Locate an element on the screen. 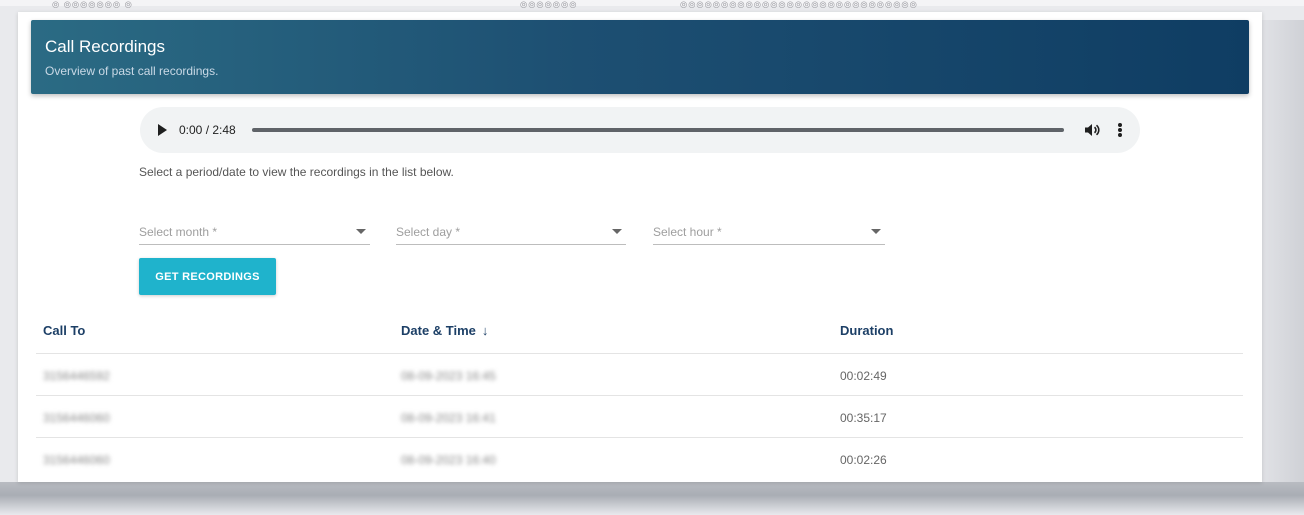 This screenshot has width=1304, height=515. arrow-down-icon: ↓ is located at coordinates (485, 330).